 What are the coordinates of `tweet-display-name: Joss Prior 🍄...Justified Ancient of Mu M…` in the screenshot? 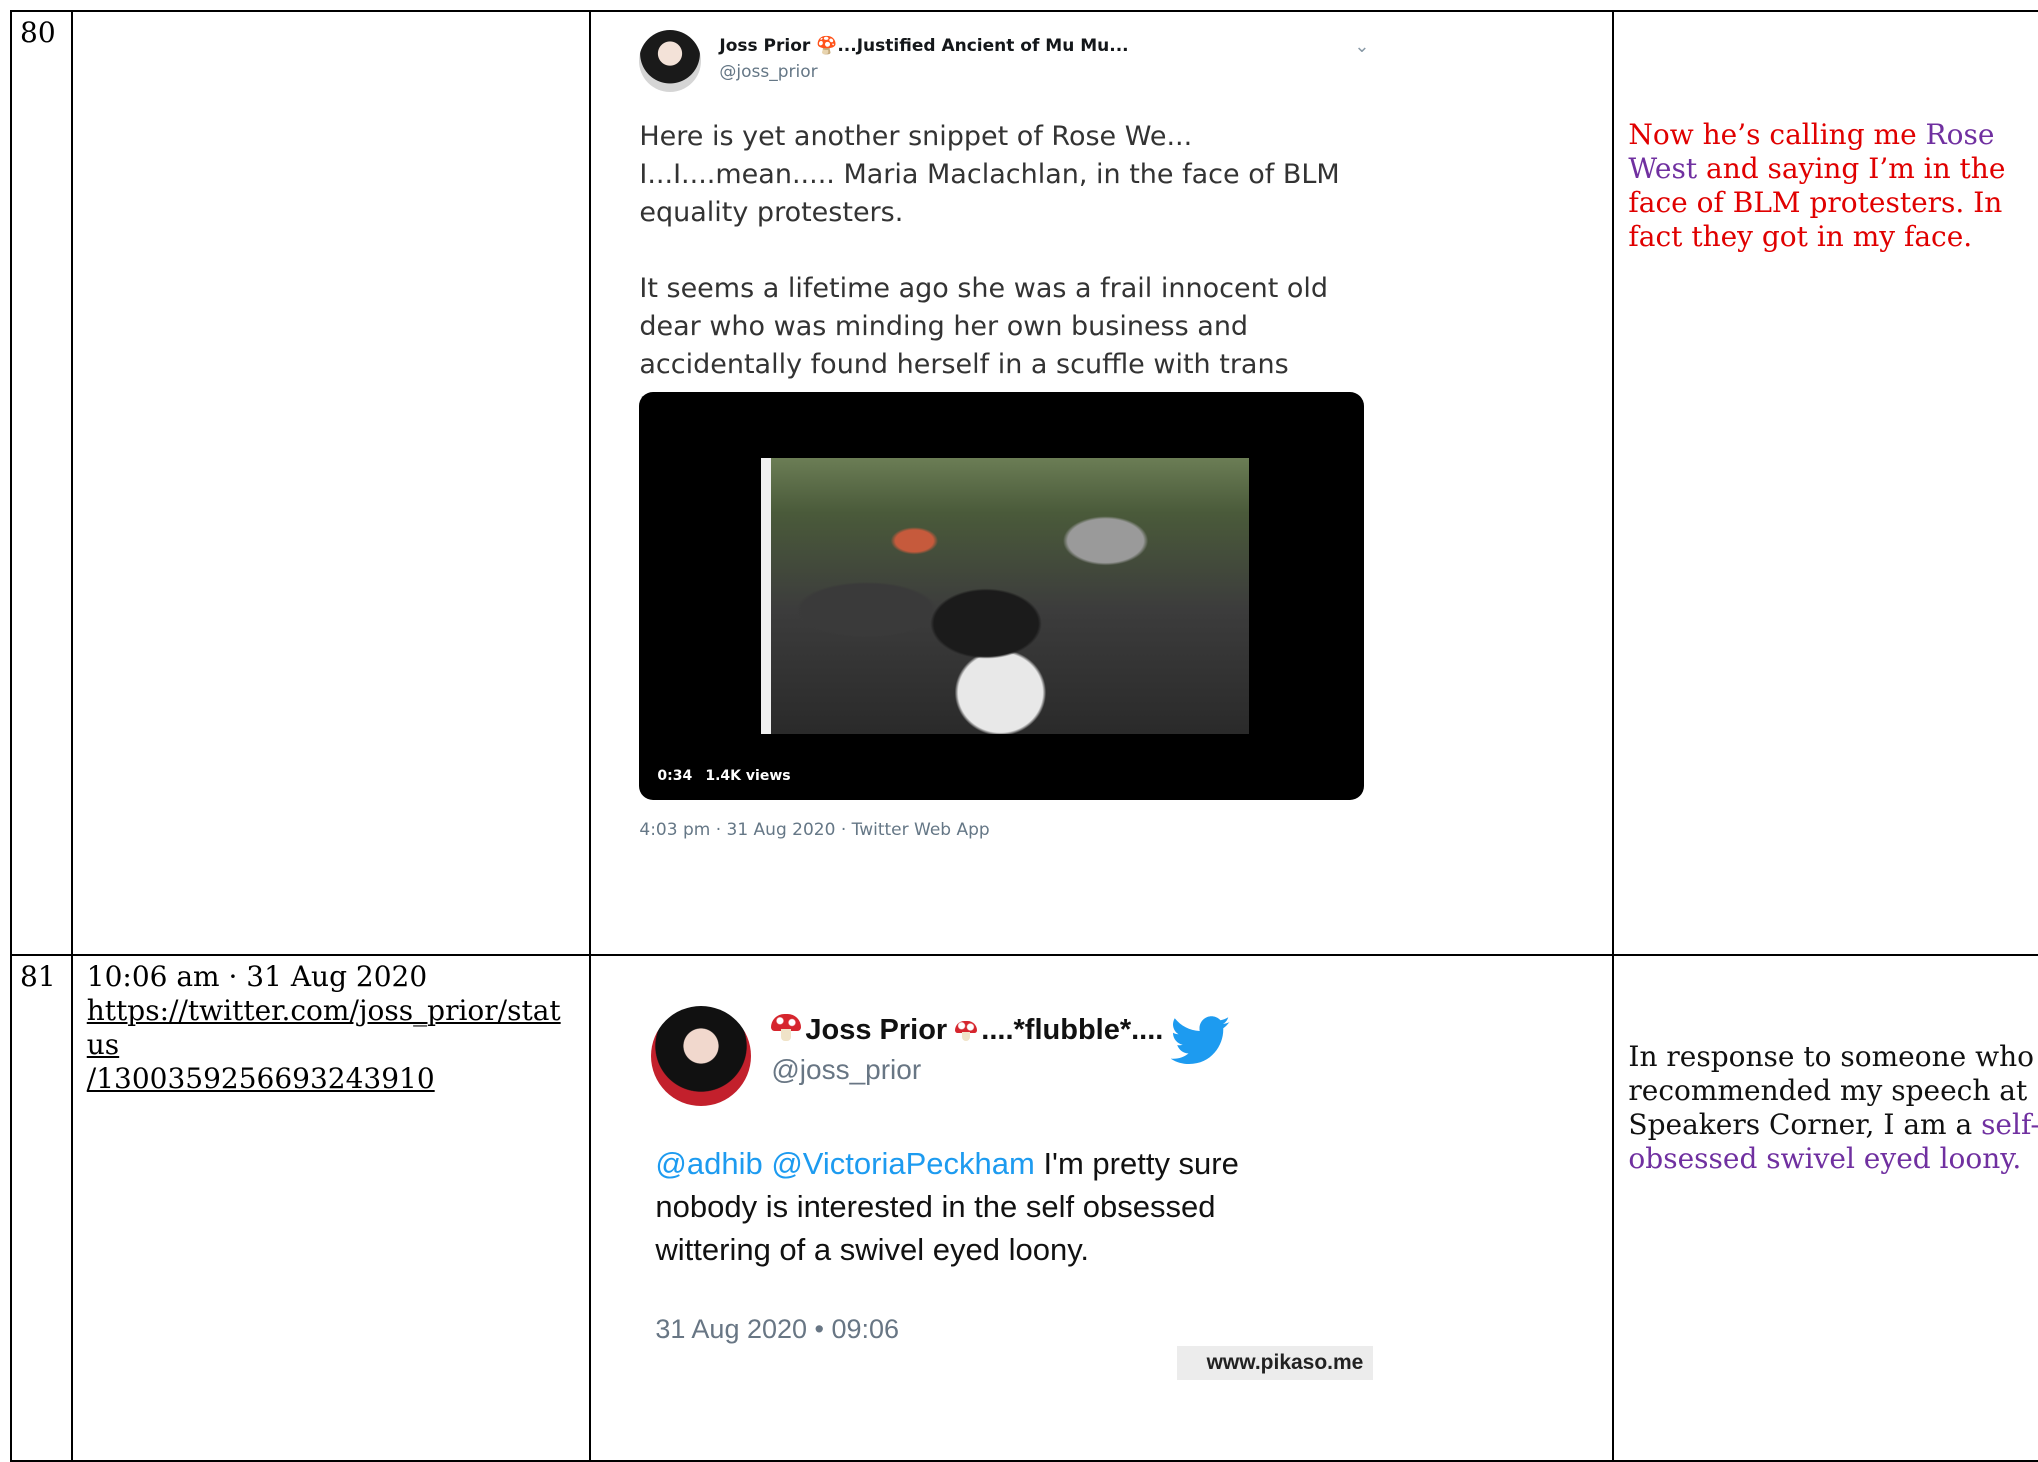 It's located at (924, 46).